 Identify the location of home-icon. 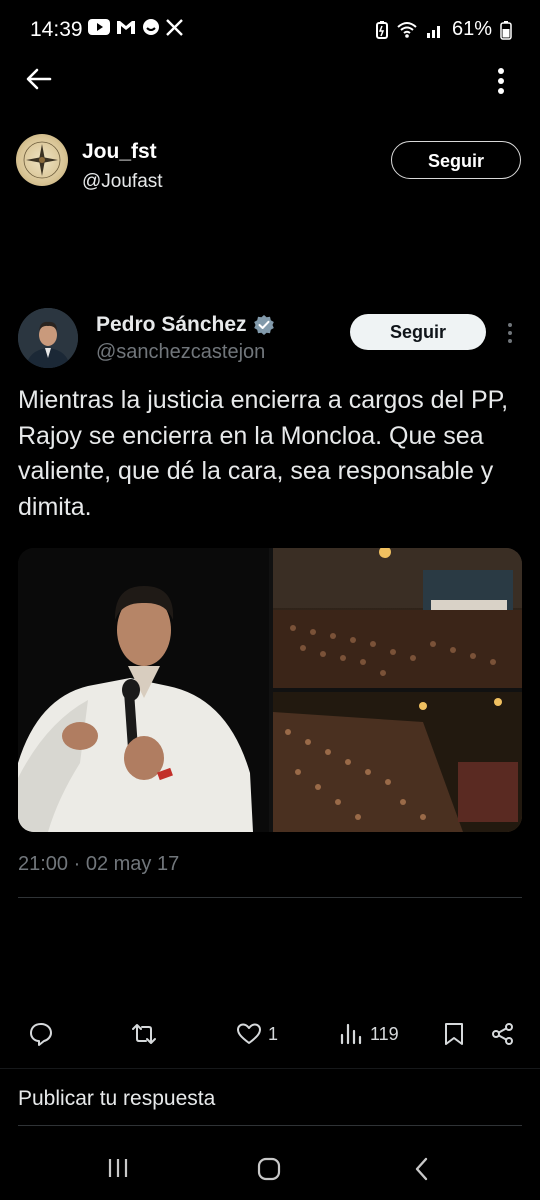
(269, 1169).